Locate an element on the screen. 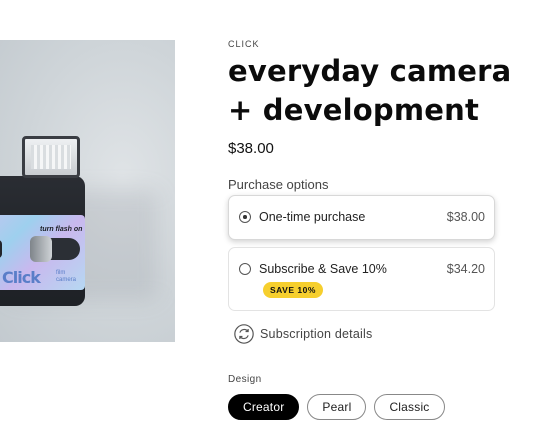 The image size is (533, 434). option-name: Subscribe & Save 10% is located at coordinates (323, 269).